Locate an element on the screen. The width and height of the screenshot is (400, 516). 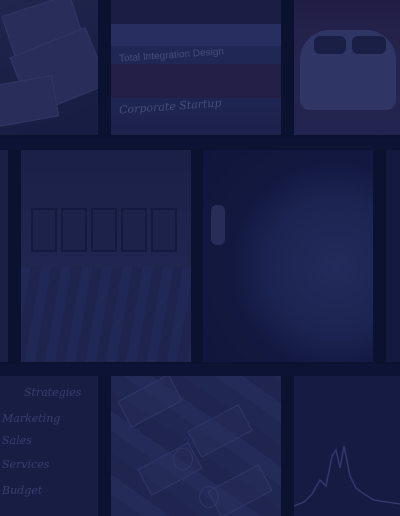
book-handwritten-text: Corporate Startup is located at coordinates (170, 106).